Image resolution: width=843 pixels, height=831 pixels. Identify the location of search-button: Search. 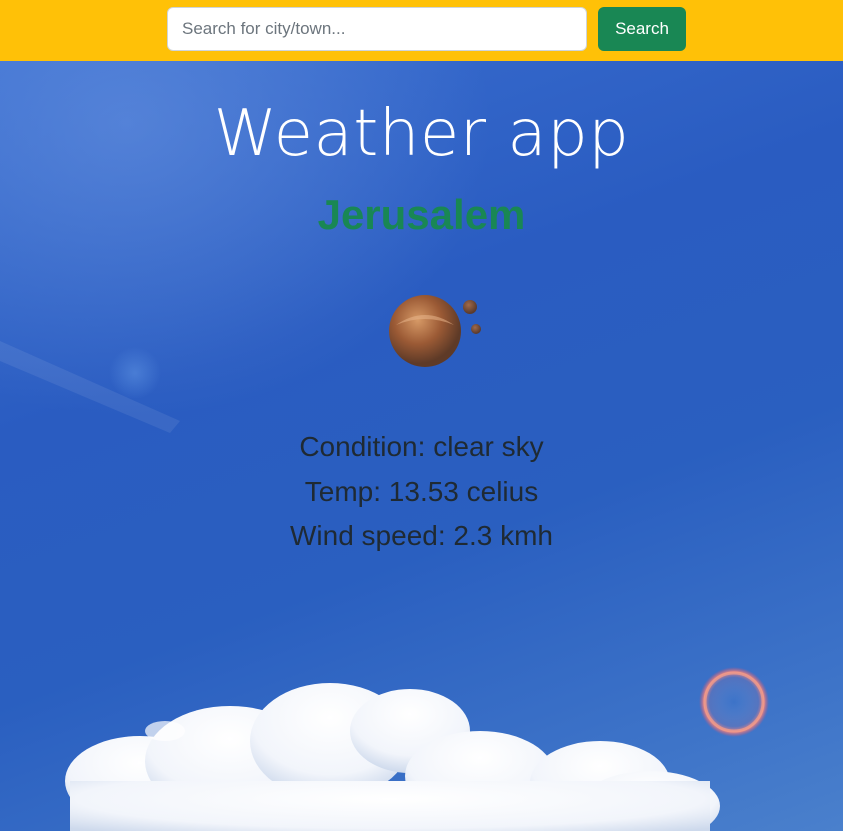
(642, 29).